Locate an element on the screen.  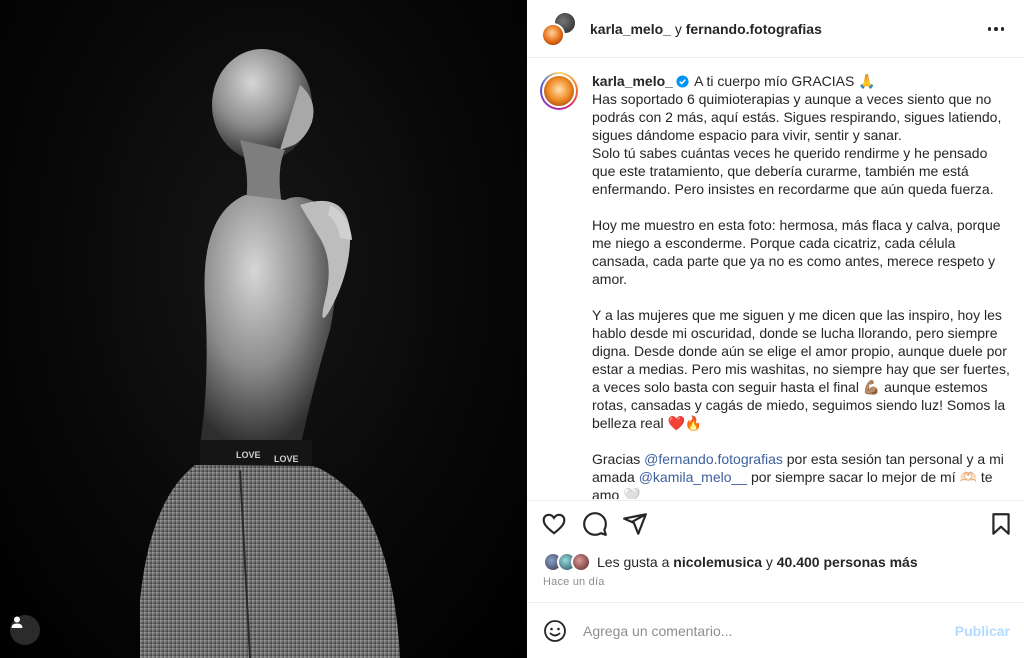
more-options-button is located at coordinates (996, 29).